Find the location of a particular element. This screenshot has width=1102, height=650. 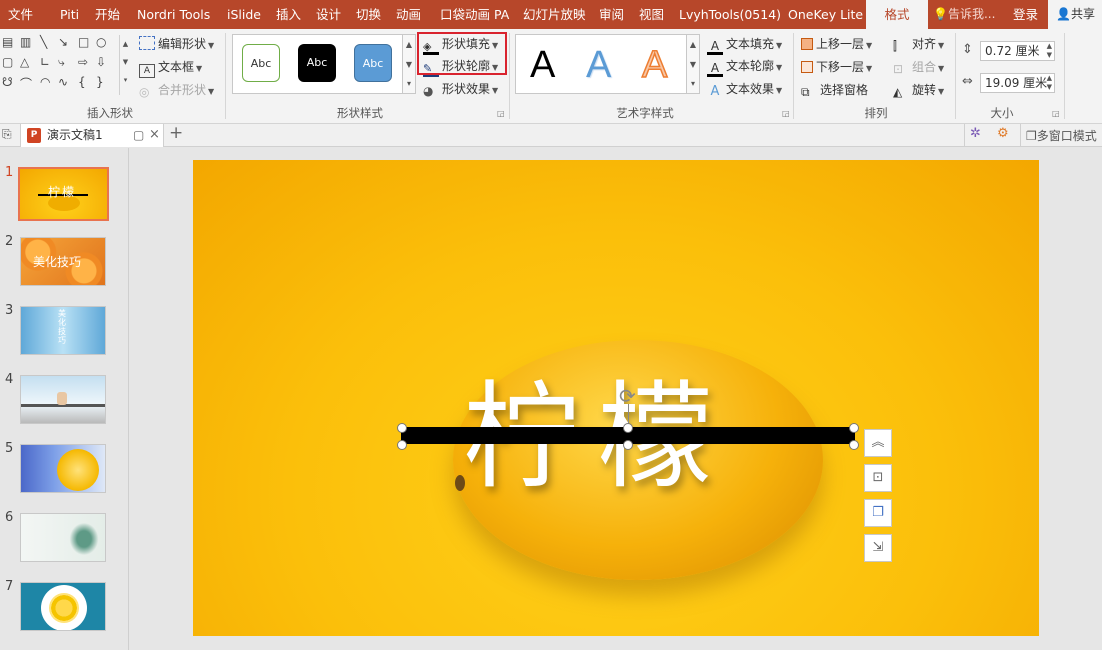

shape-style-outline-green: Abc is located at coordinates (261, 63).